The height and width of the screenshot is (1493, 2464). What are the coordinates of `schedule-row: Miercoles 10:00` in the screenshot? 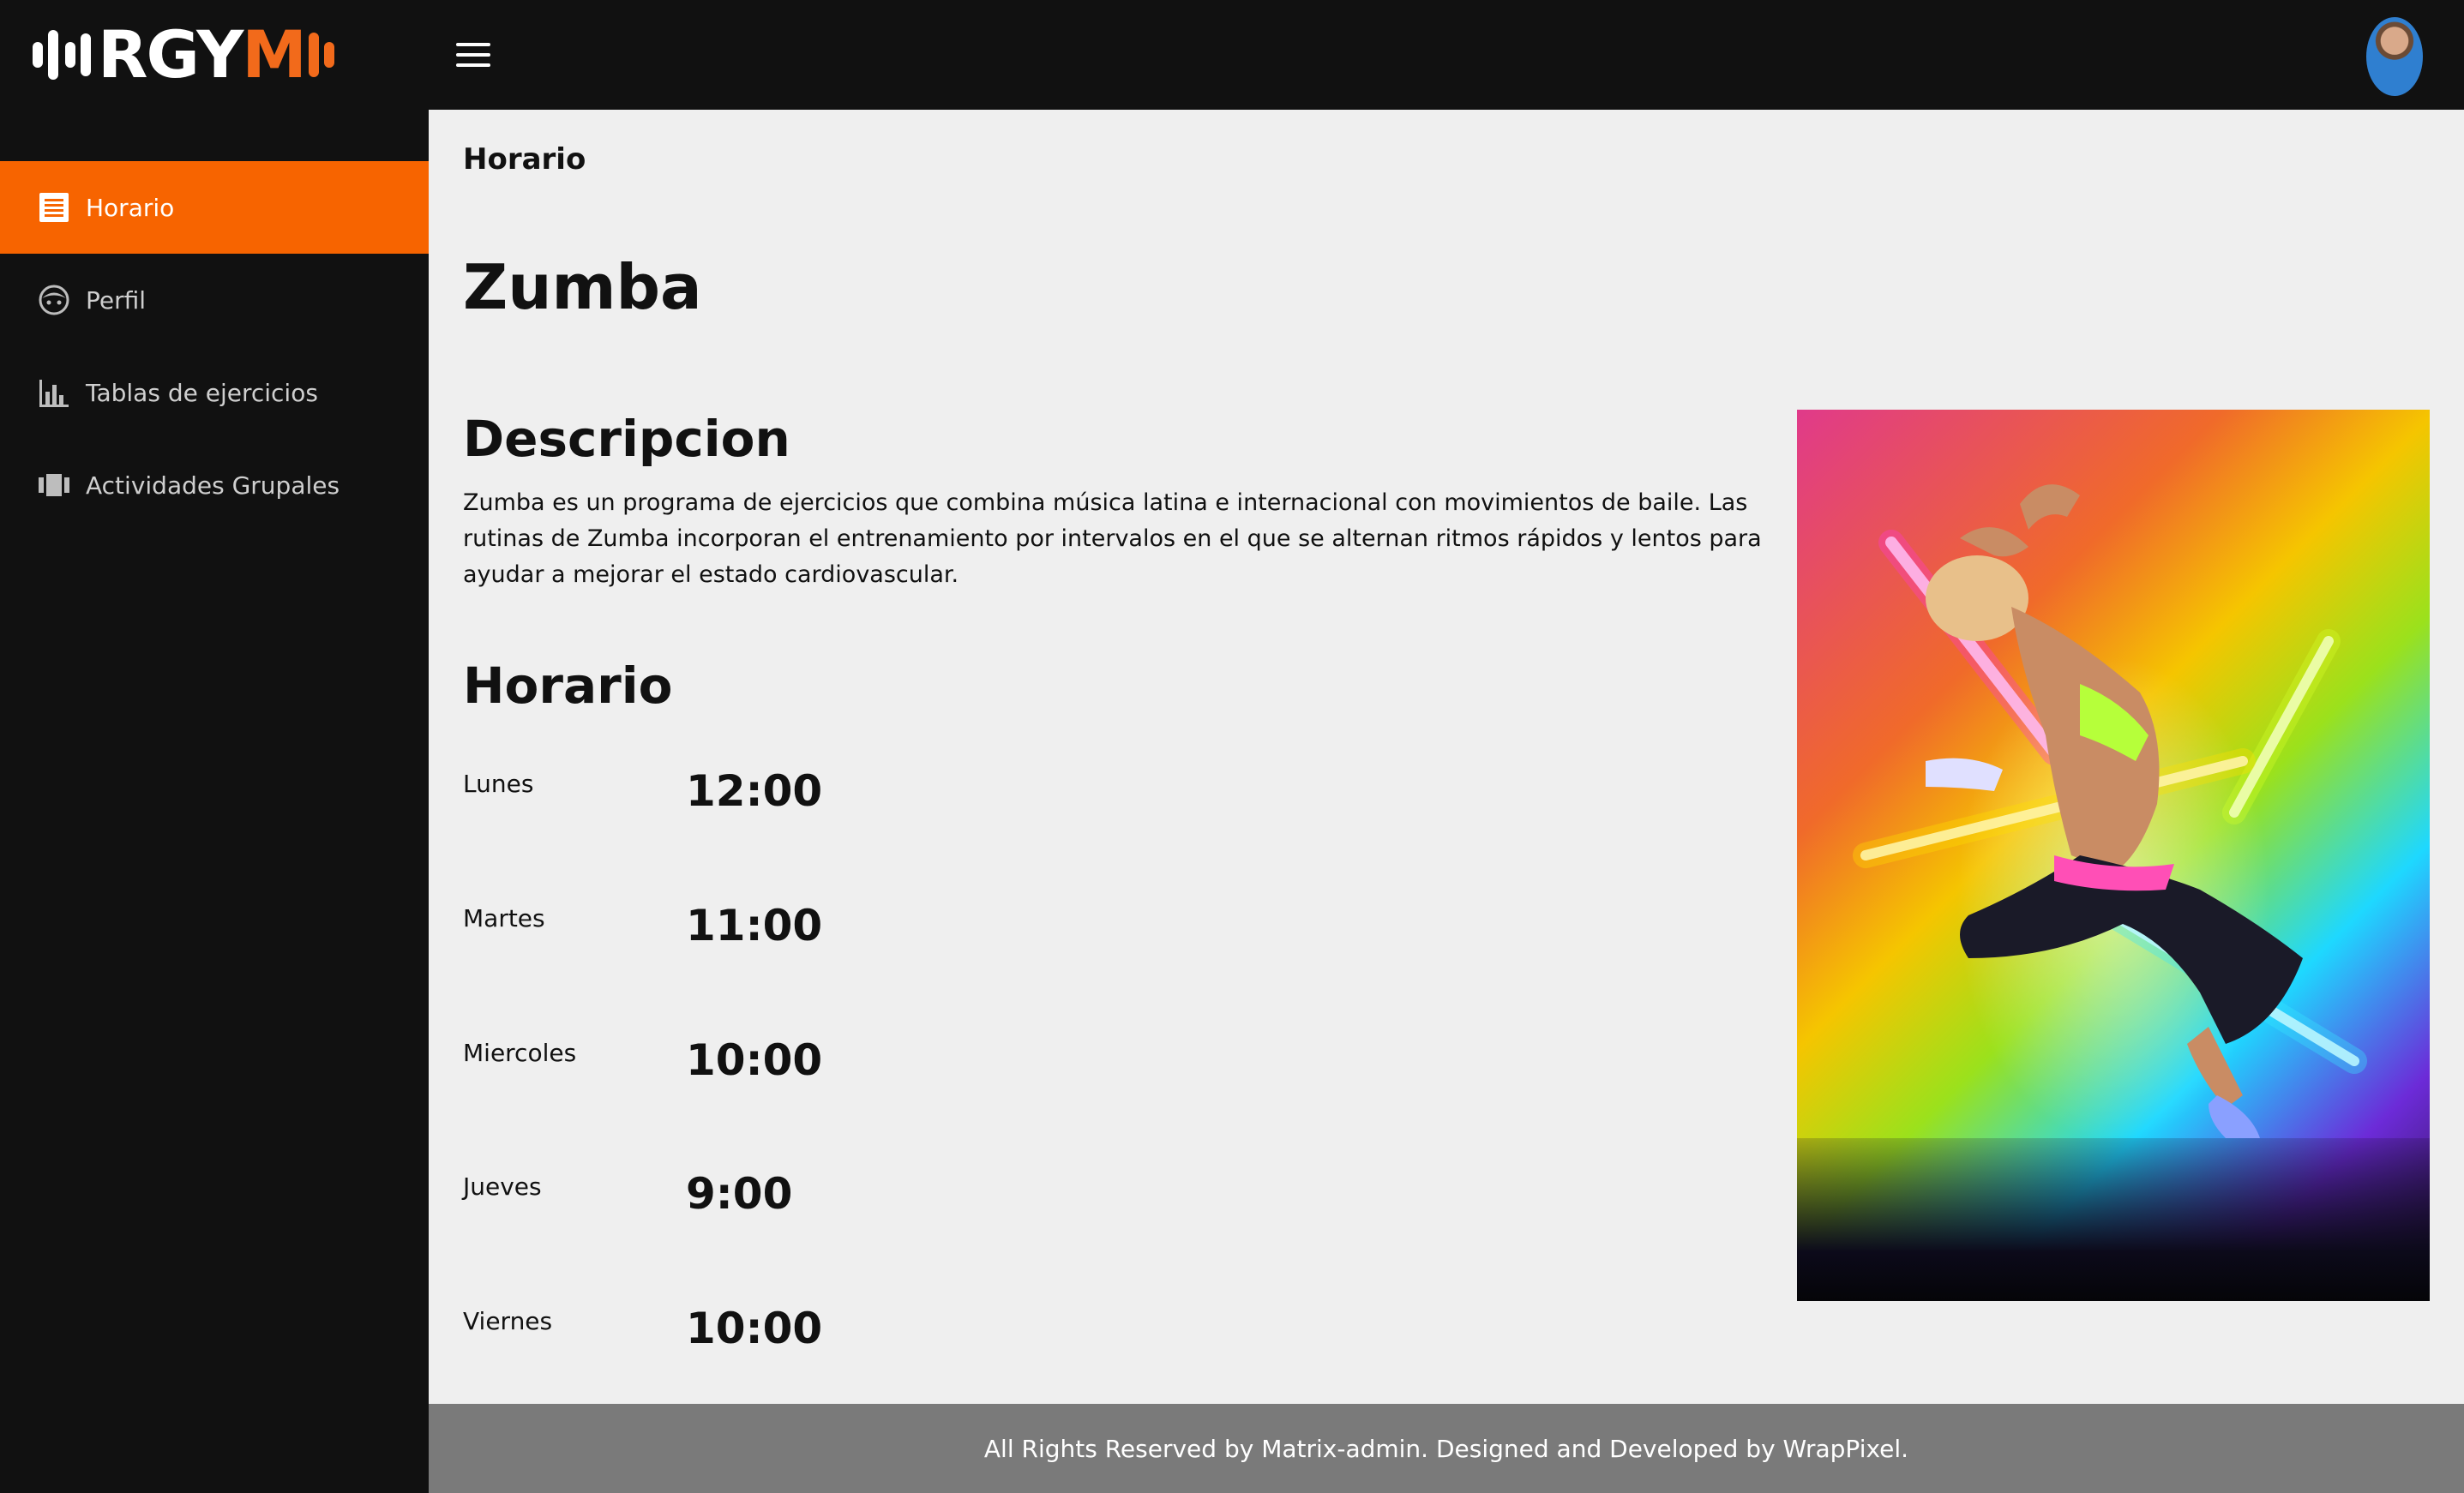 It's located at (806, 1067).